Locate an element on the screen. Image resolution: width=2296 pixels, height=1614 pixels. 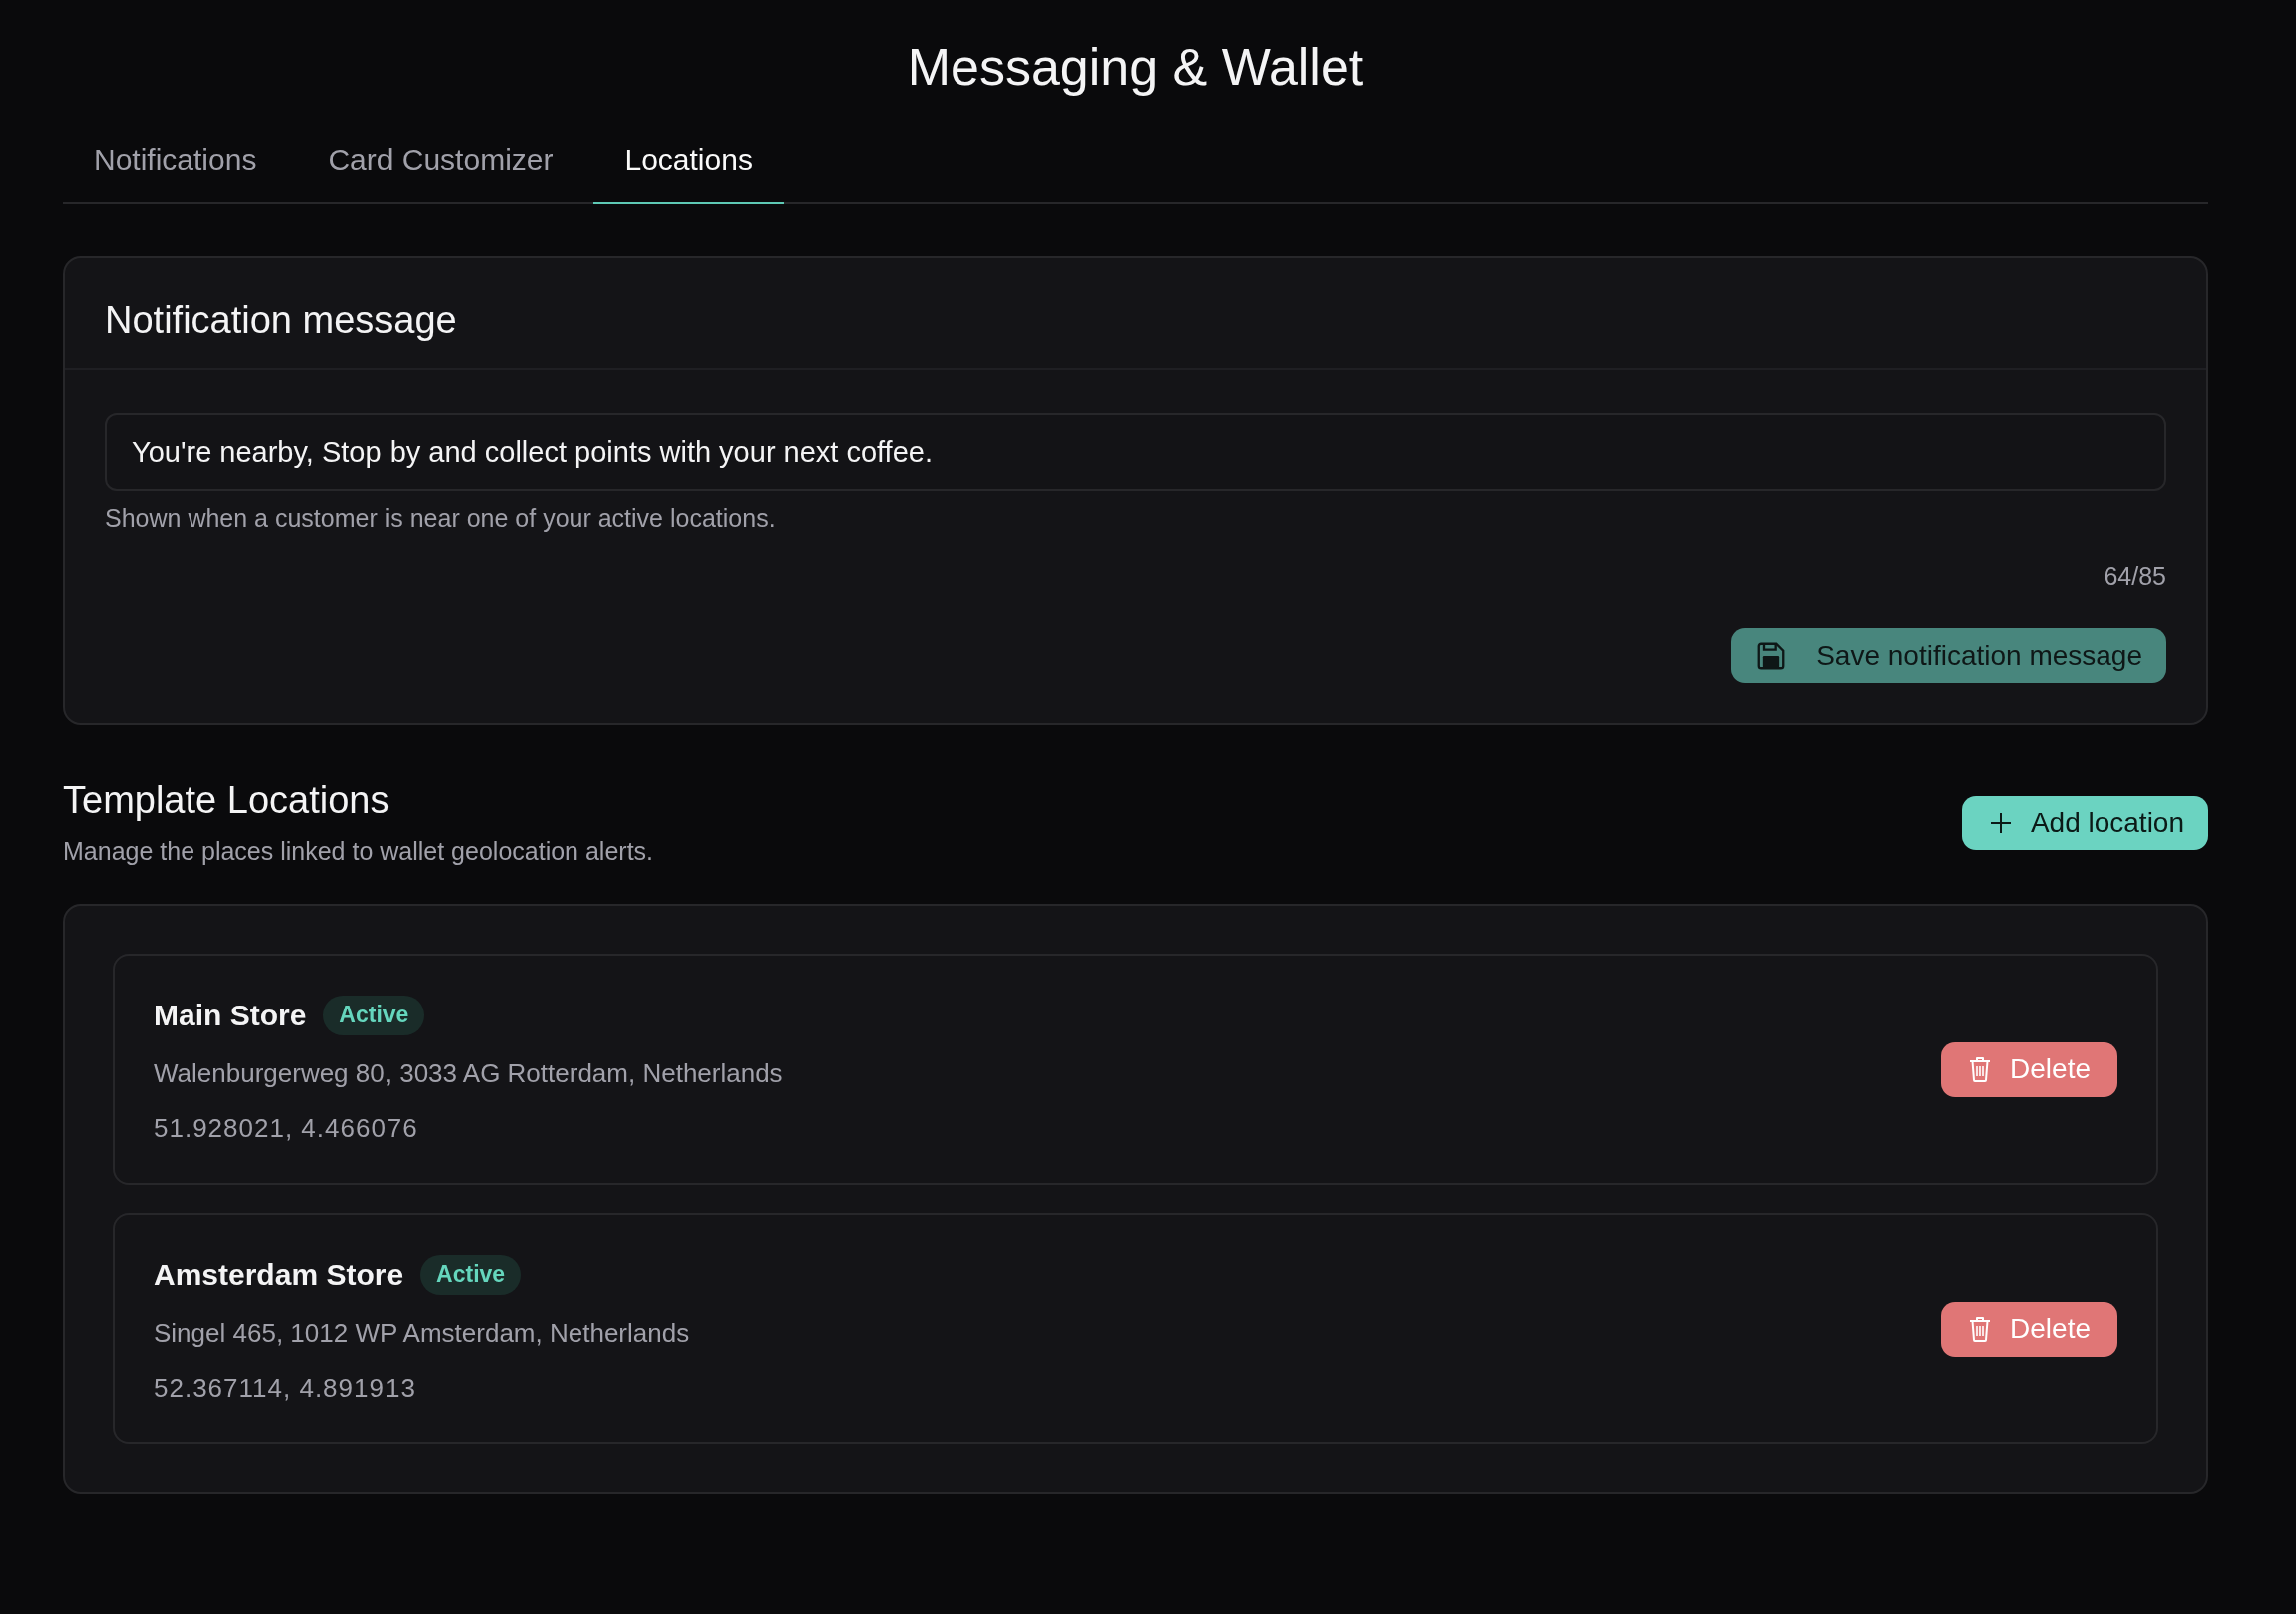
tab: Locations is located at coordinates (688, 160).